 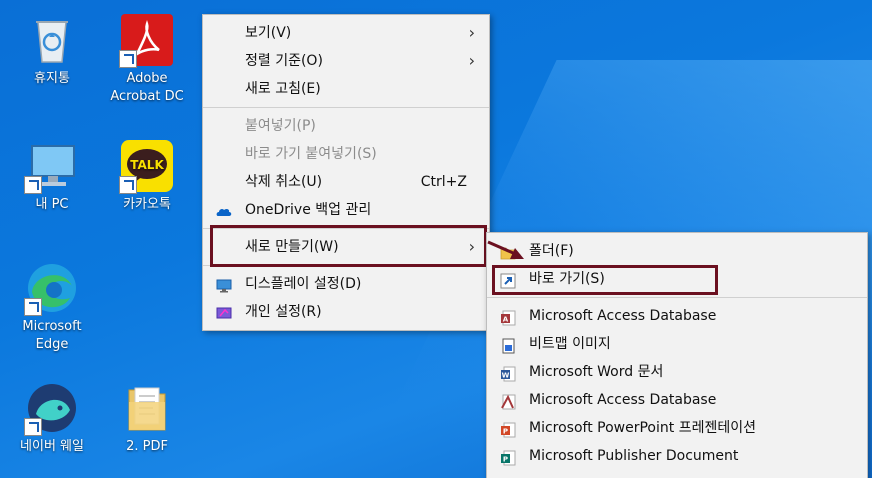 What do you see at coordinates (52, 78) in the screenshot?
I see `desktop-icon-label: 휴지통` at bounding box center [52, 78].